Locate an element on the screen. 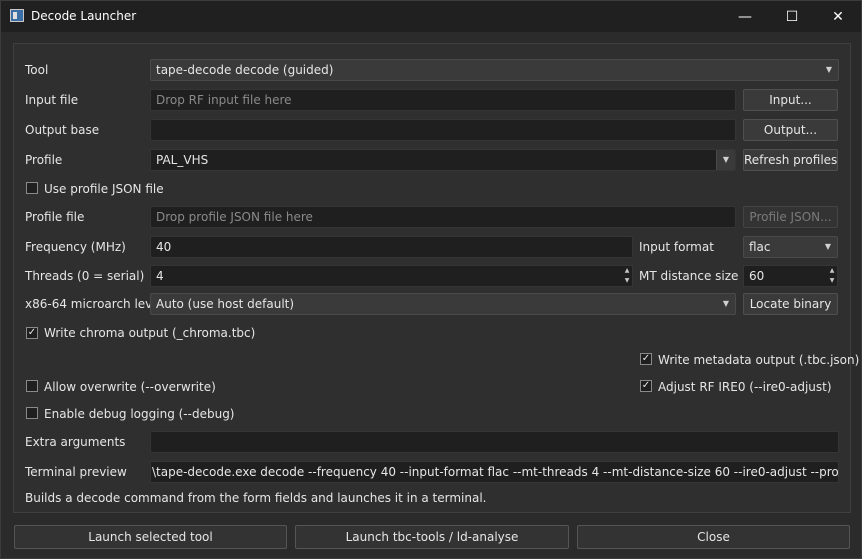 The image size is (862, 559). launch-selected-button: Launch selected tool is located at coordinates (150, 537).